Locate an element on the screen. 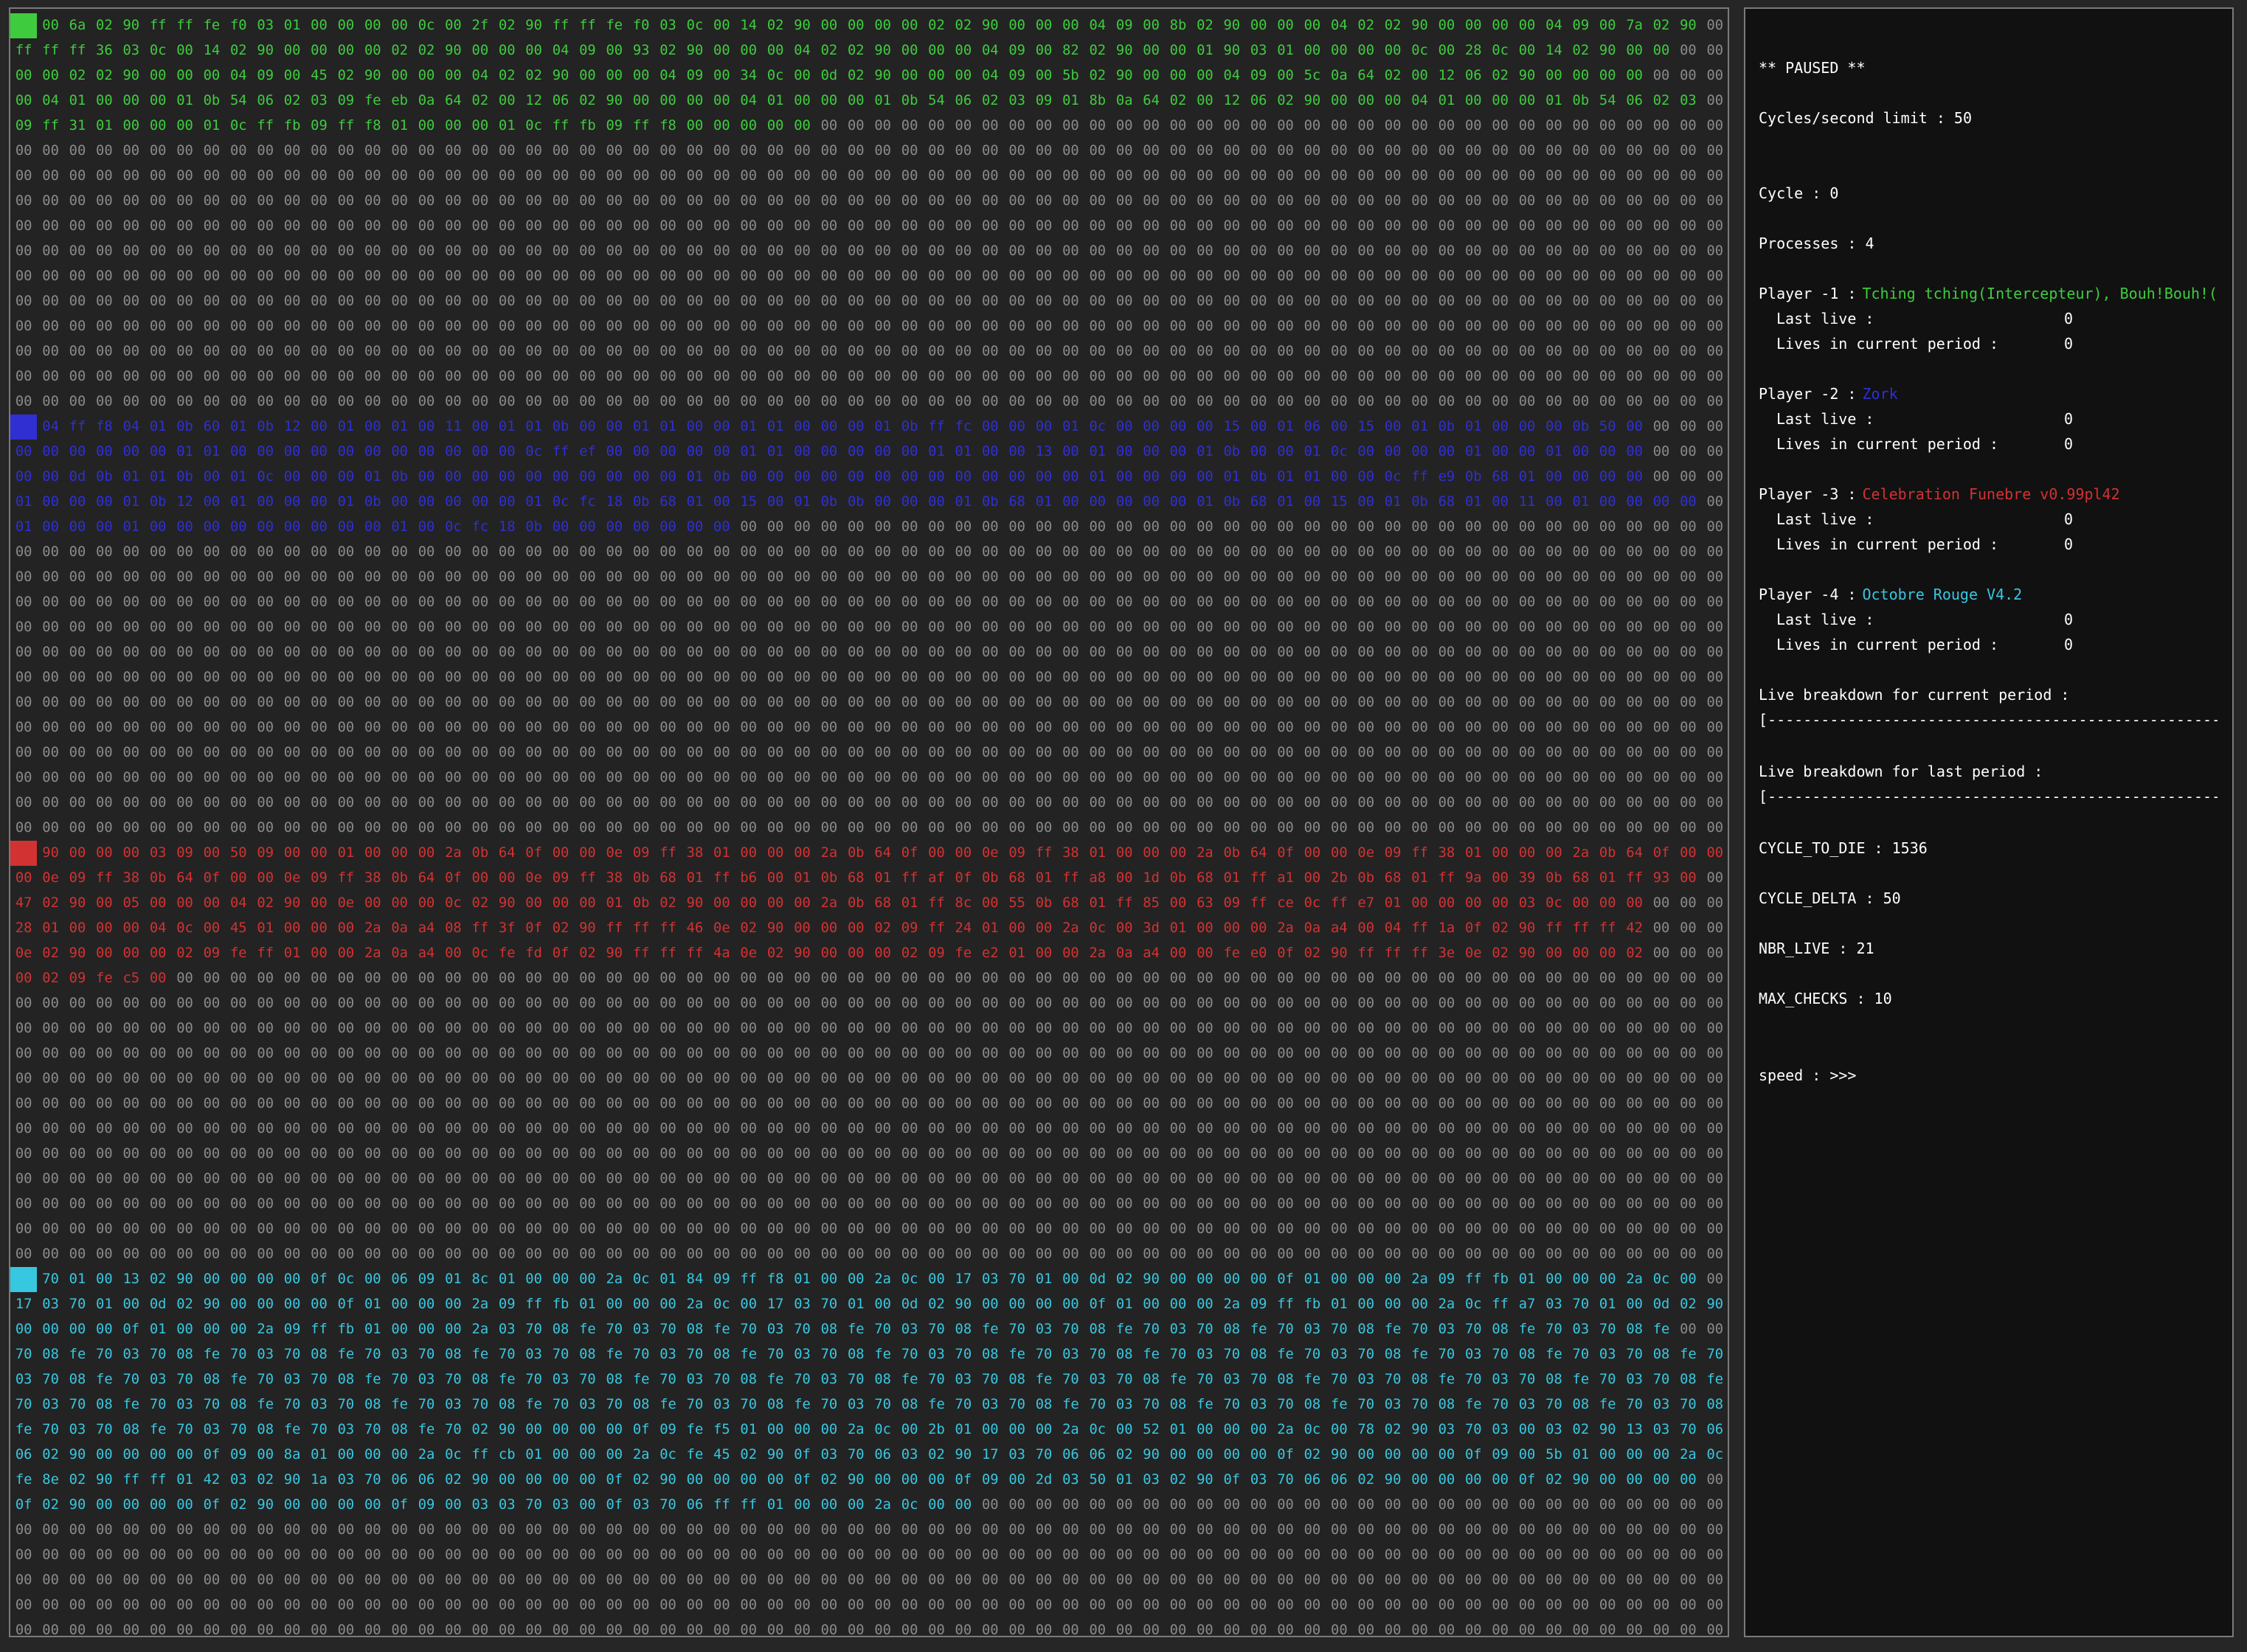 The width and height of the screenshot is (2247, 1652). memory-byte: 78 is located at coordinates (1366, 1429).